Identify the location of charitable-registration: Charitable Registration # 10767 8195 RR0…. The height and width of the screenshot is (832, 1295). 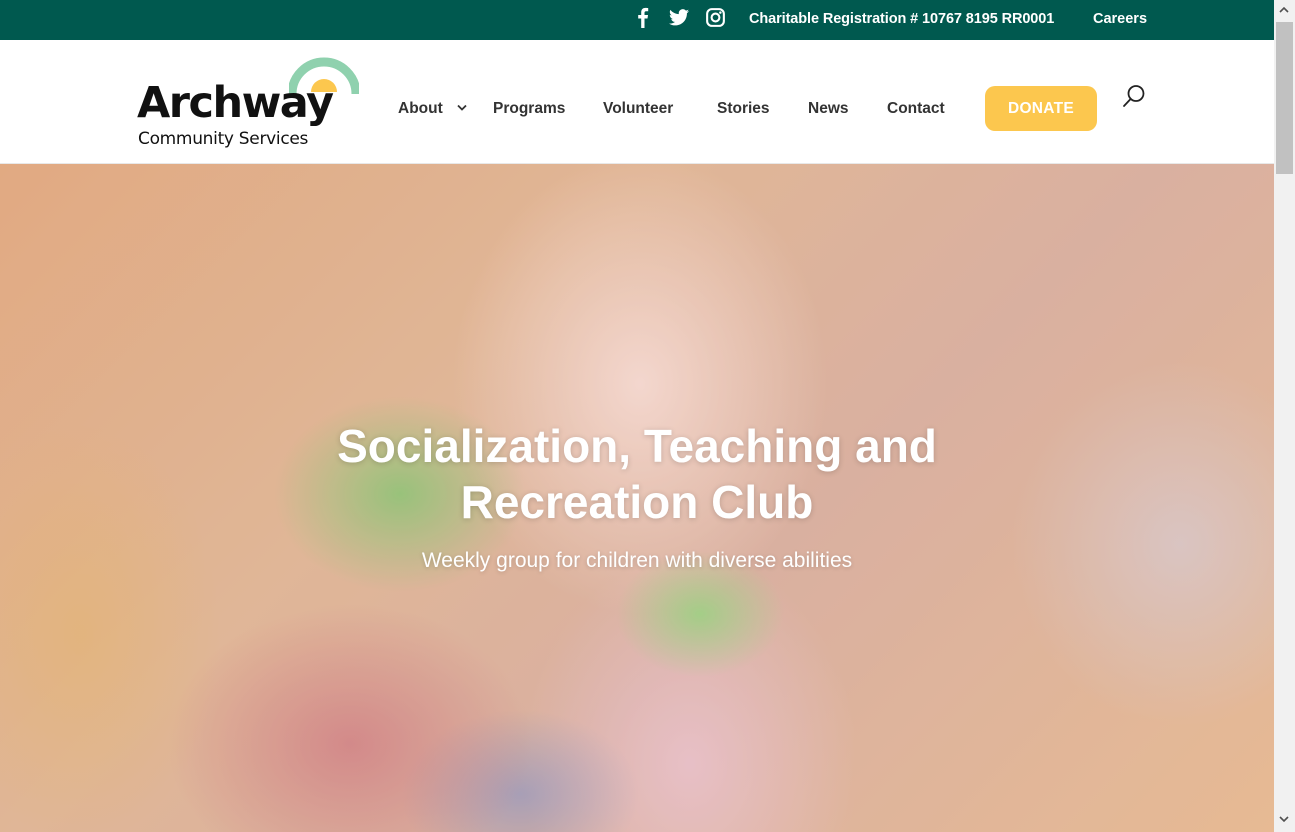
(902, 19).